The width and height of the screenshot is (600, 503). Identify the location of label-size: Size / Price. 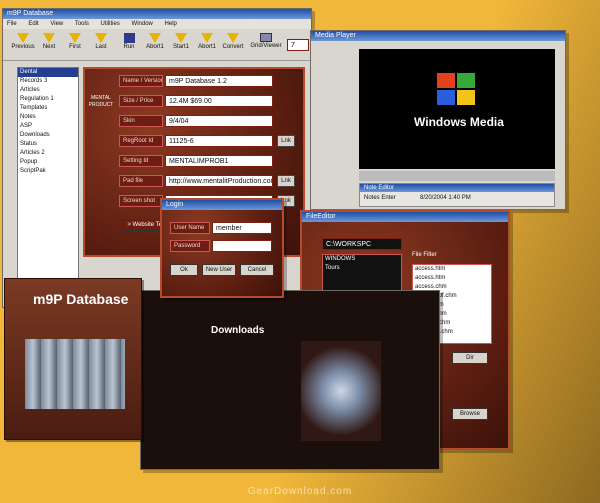
(141, 101).